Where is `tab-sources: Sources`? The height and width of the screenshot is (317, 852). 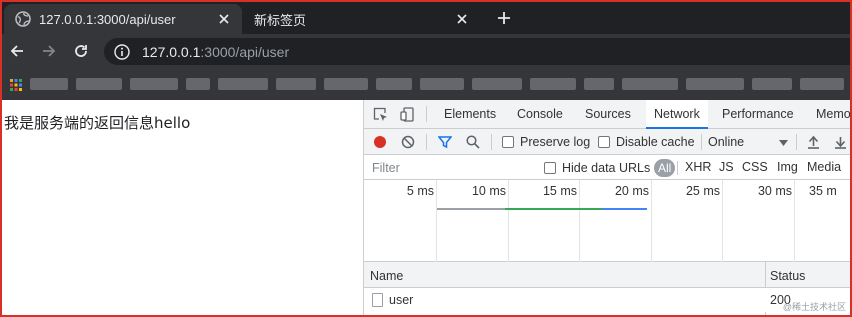 tab-sources: Sources is located at coordinates (608, 114).